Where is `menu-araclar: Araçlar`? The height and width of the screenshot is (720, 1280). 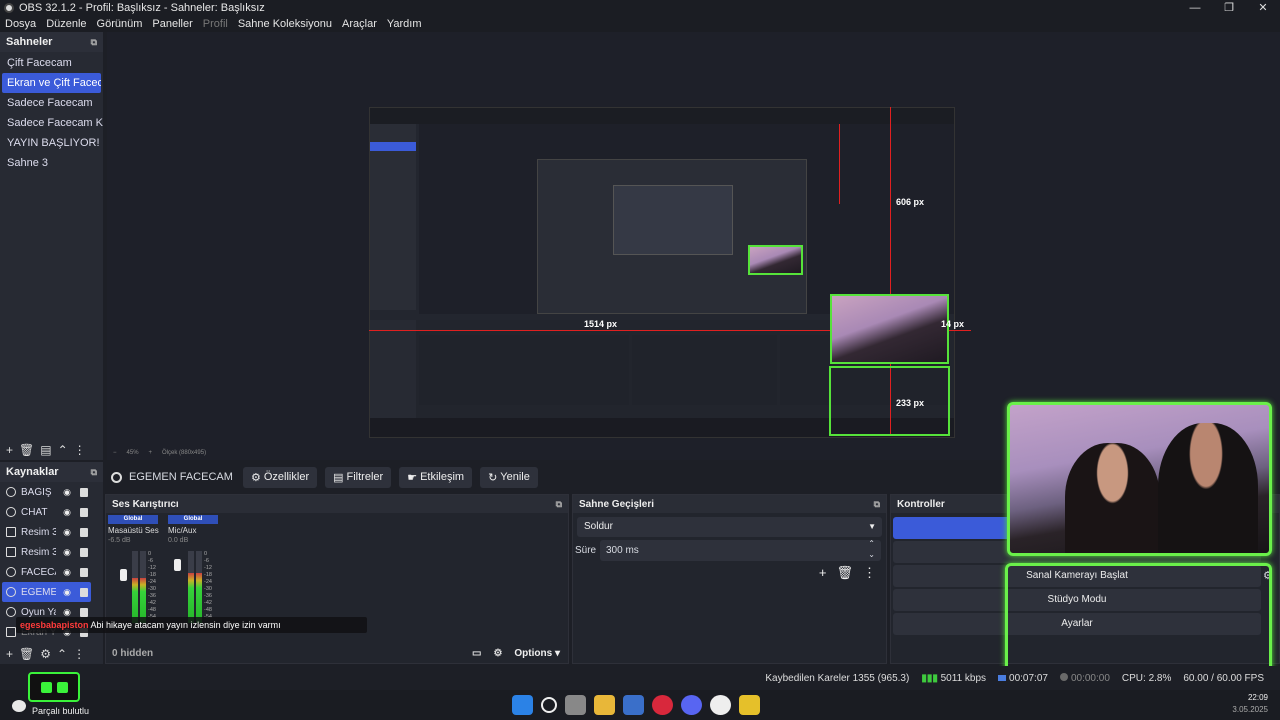 menu-araclar: Araçlar is located at coordinates (359, 24).